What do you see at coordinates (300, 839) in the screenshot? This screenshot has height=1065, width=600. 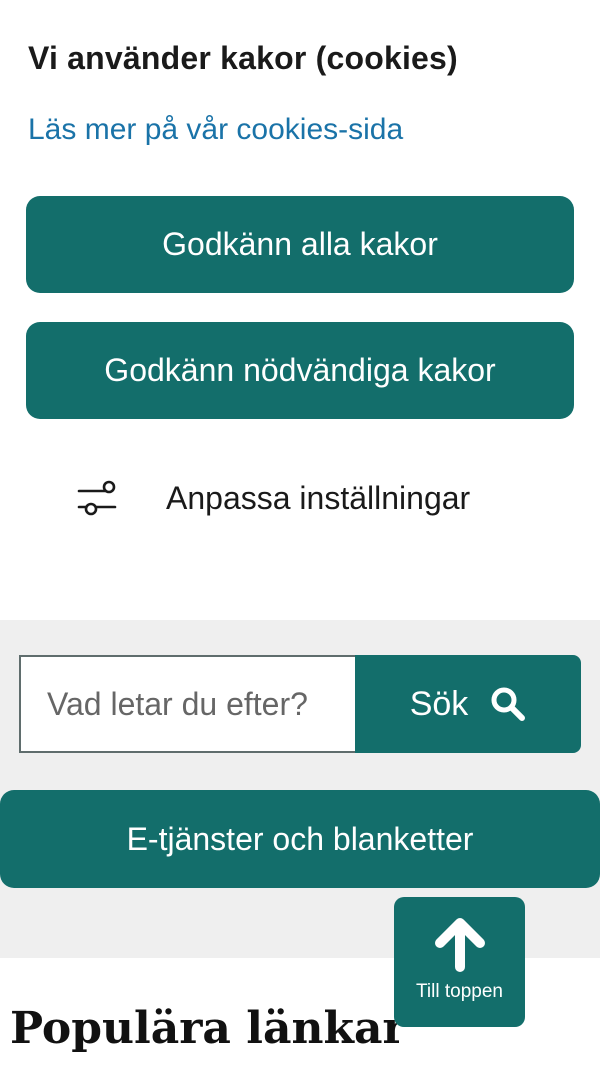 I see `eservices-button: E-tjänster och blanketter` at bounding box center [300, 839].